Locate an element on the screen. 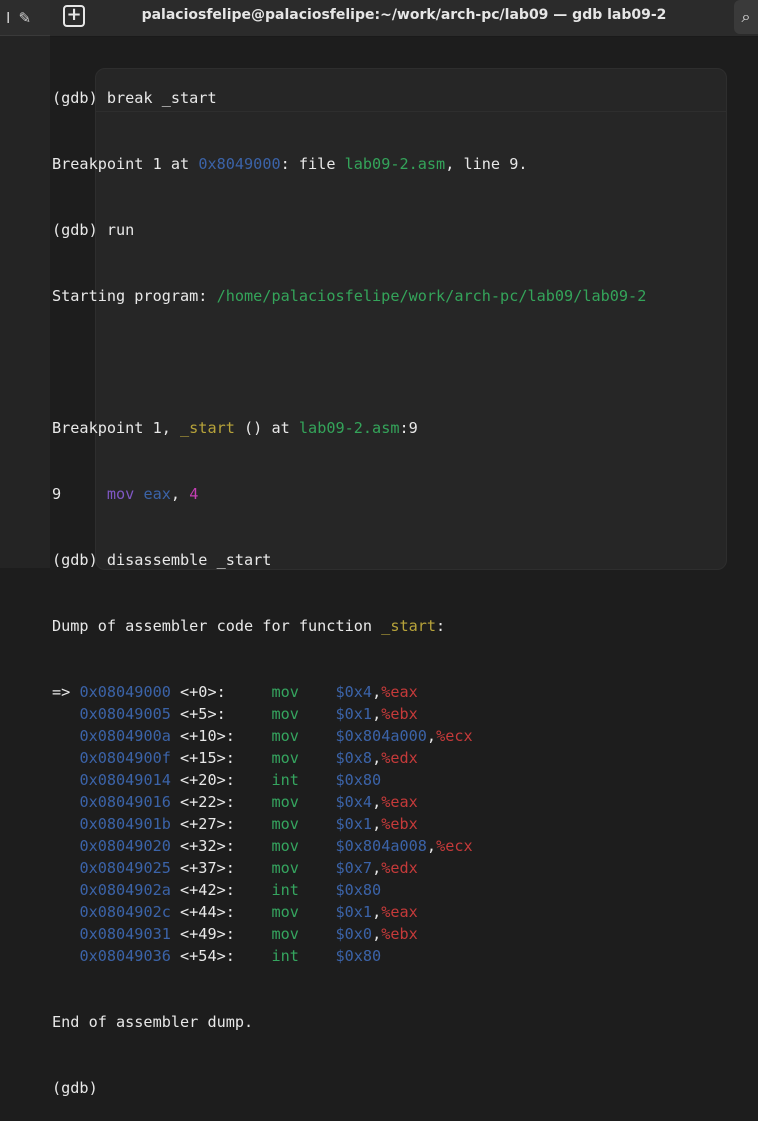 The image size is (758, 1121). disasm-row: 0x08049020 <+32>: mov $0x804a008,%ecx is located at coordinates (405, 846).